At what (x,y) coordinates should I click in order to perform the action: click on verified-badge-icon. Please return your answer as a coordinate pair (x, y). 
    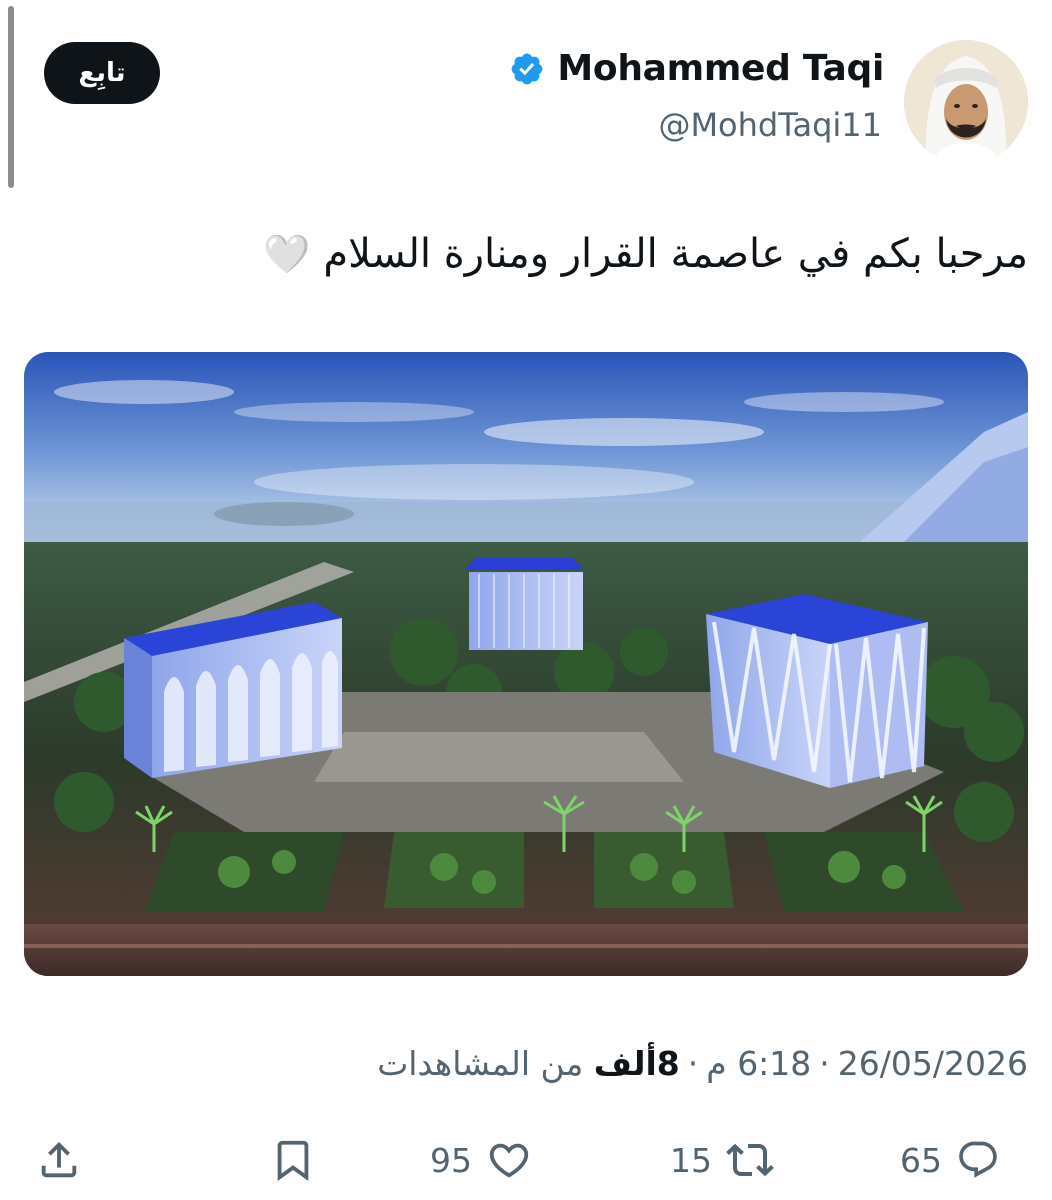
    Looking at the image, I should click on (527, 68).